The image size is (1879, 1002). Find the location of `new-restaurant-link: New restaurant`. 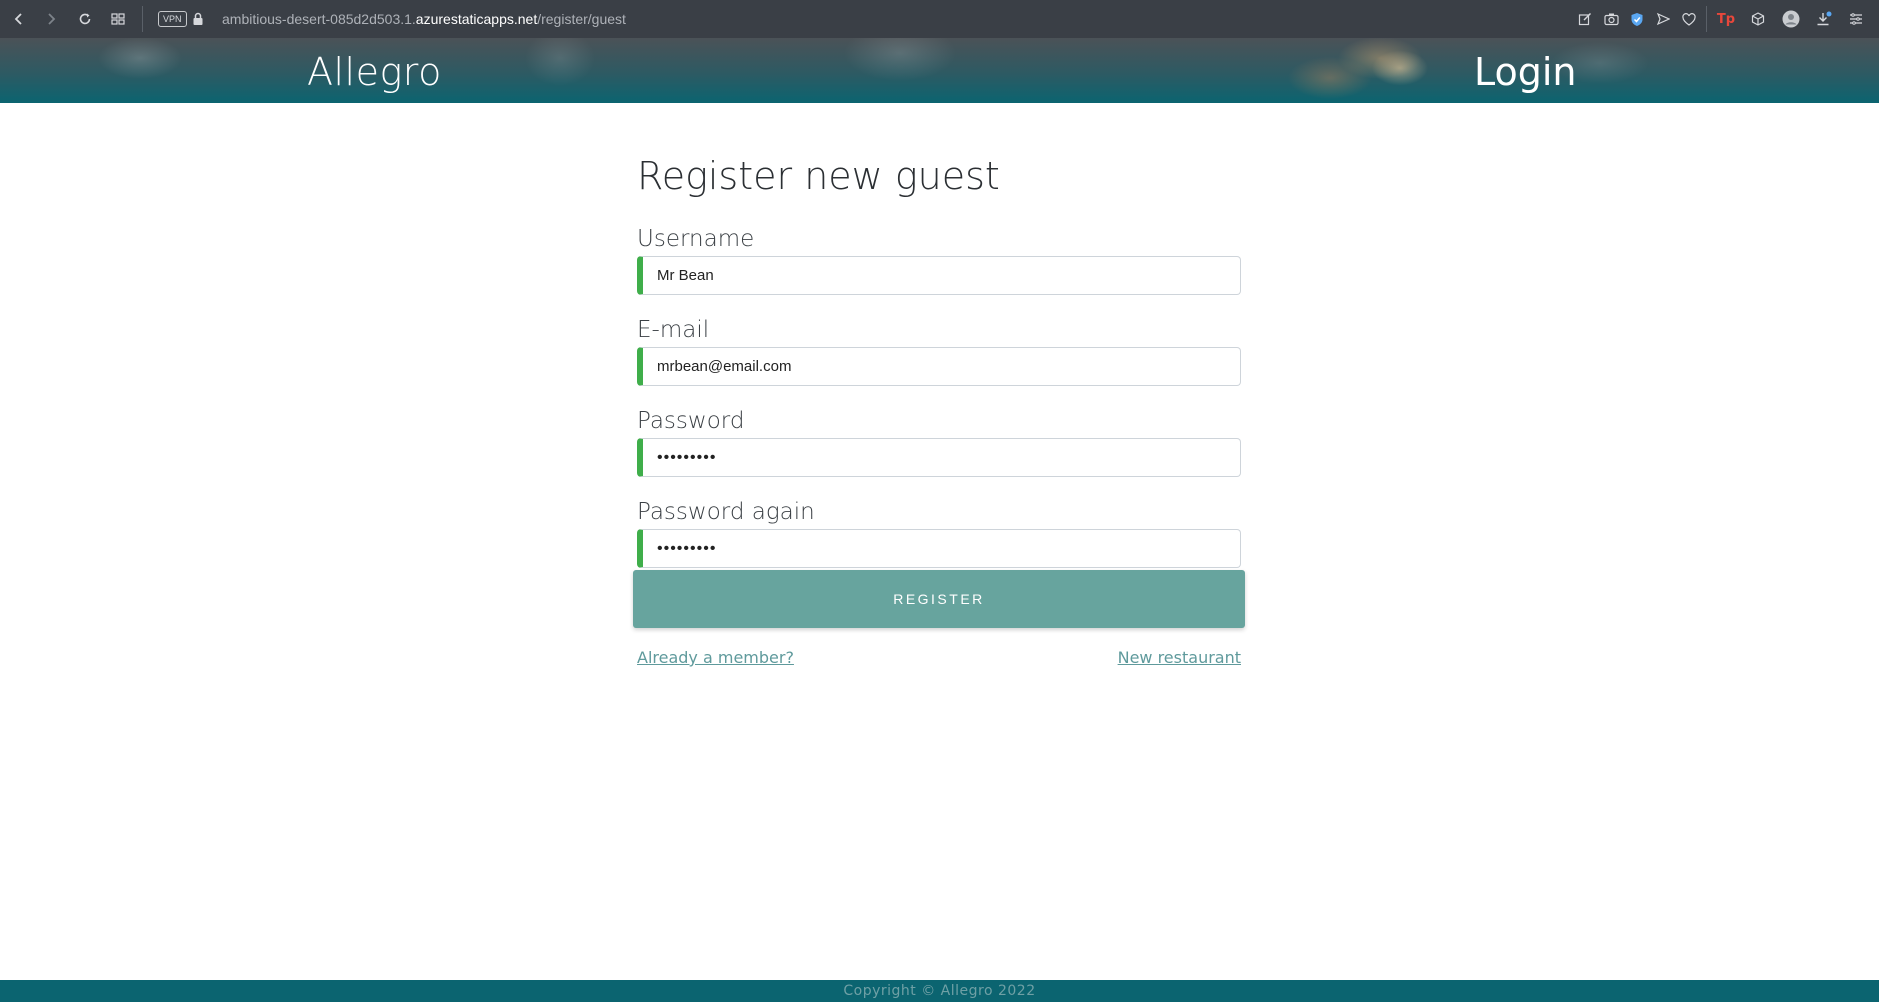

new-restaurant-link: New restaurant is located at coordinates (1179, 657).